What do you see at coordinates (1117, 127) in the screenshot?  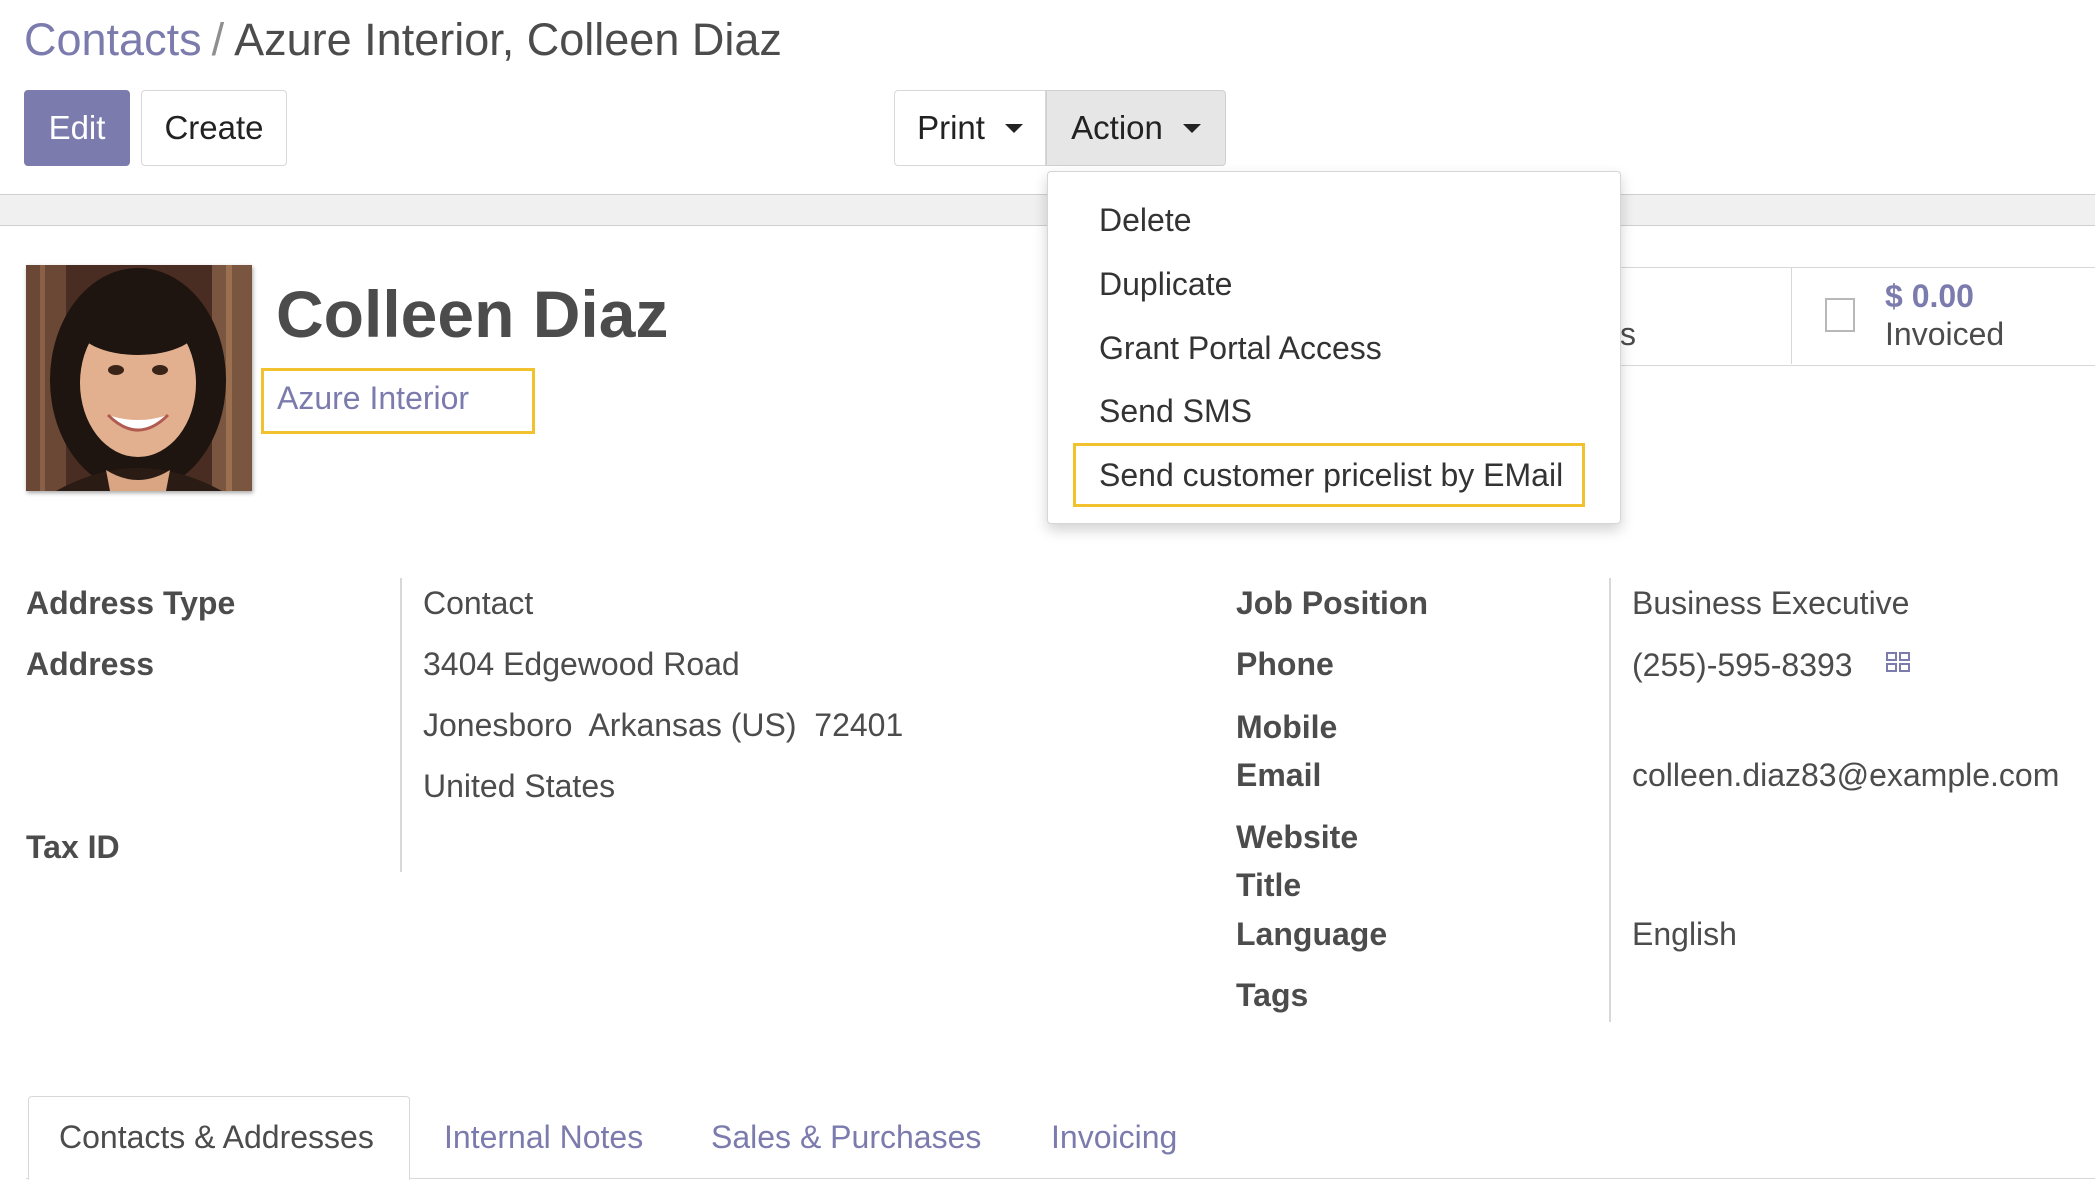 I see `action-button-label: Action` at bounding box center [1117, 127].